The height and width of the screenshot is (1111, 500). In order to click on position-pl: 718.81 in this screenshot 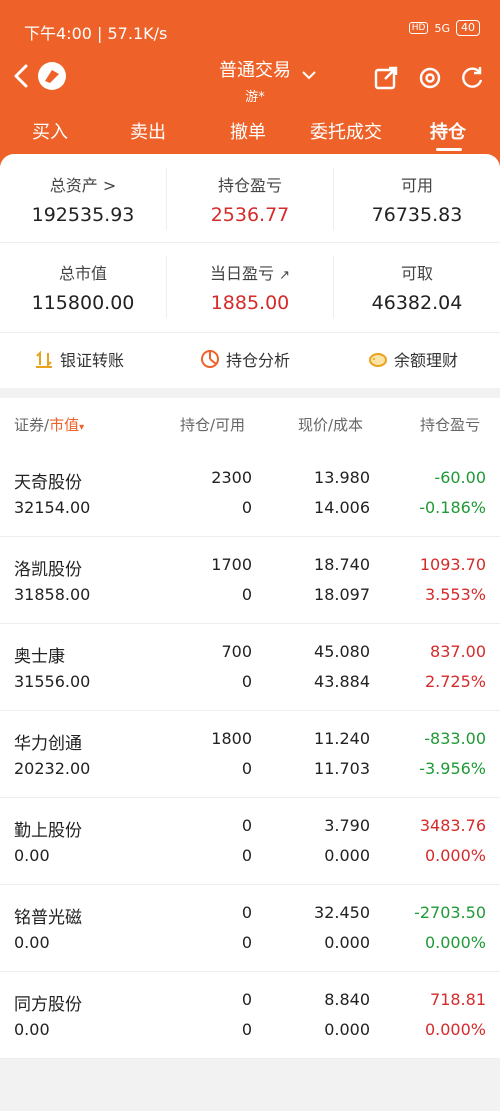, I will do `click(458, 999)`.